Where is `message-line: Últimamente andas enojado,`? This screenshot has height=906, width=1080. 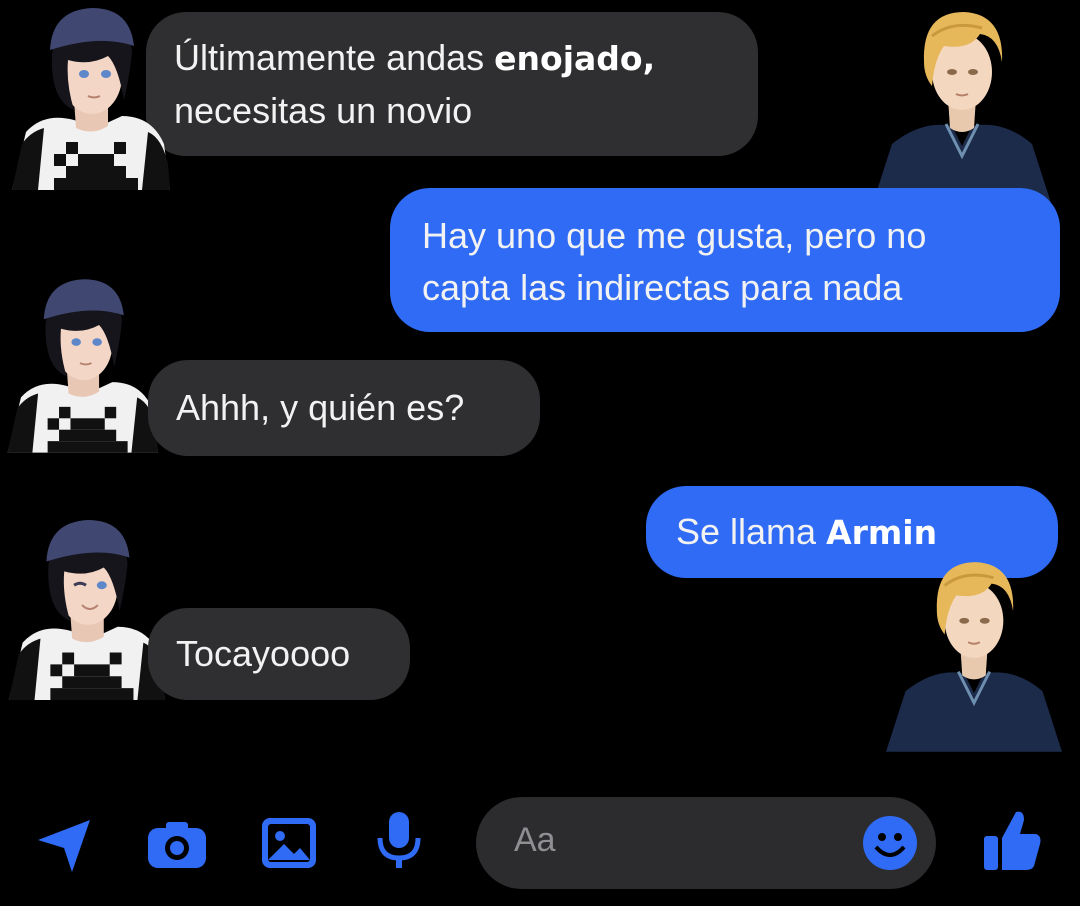 message-line: Últimamente andas enojado, is located at coordinates (466, 58).